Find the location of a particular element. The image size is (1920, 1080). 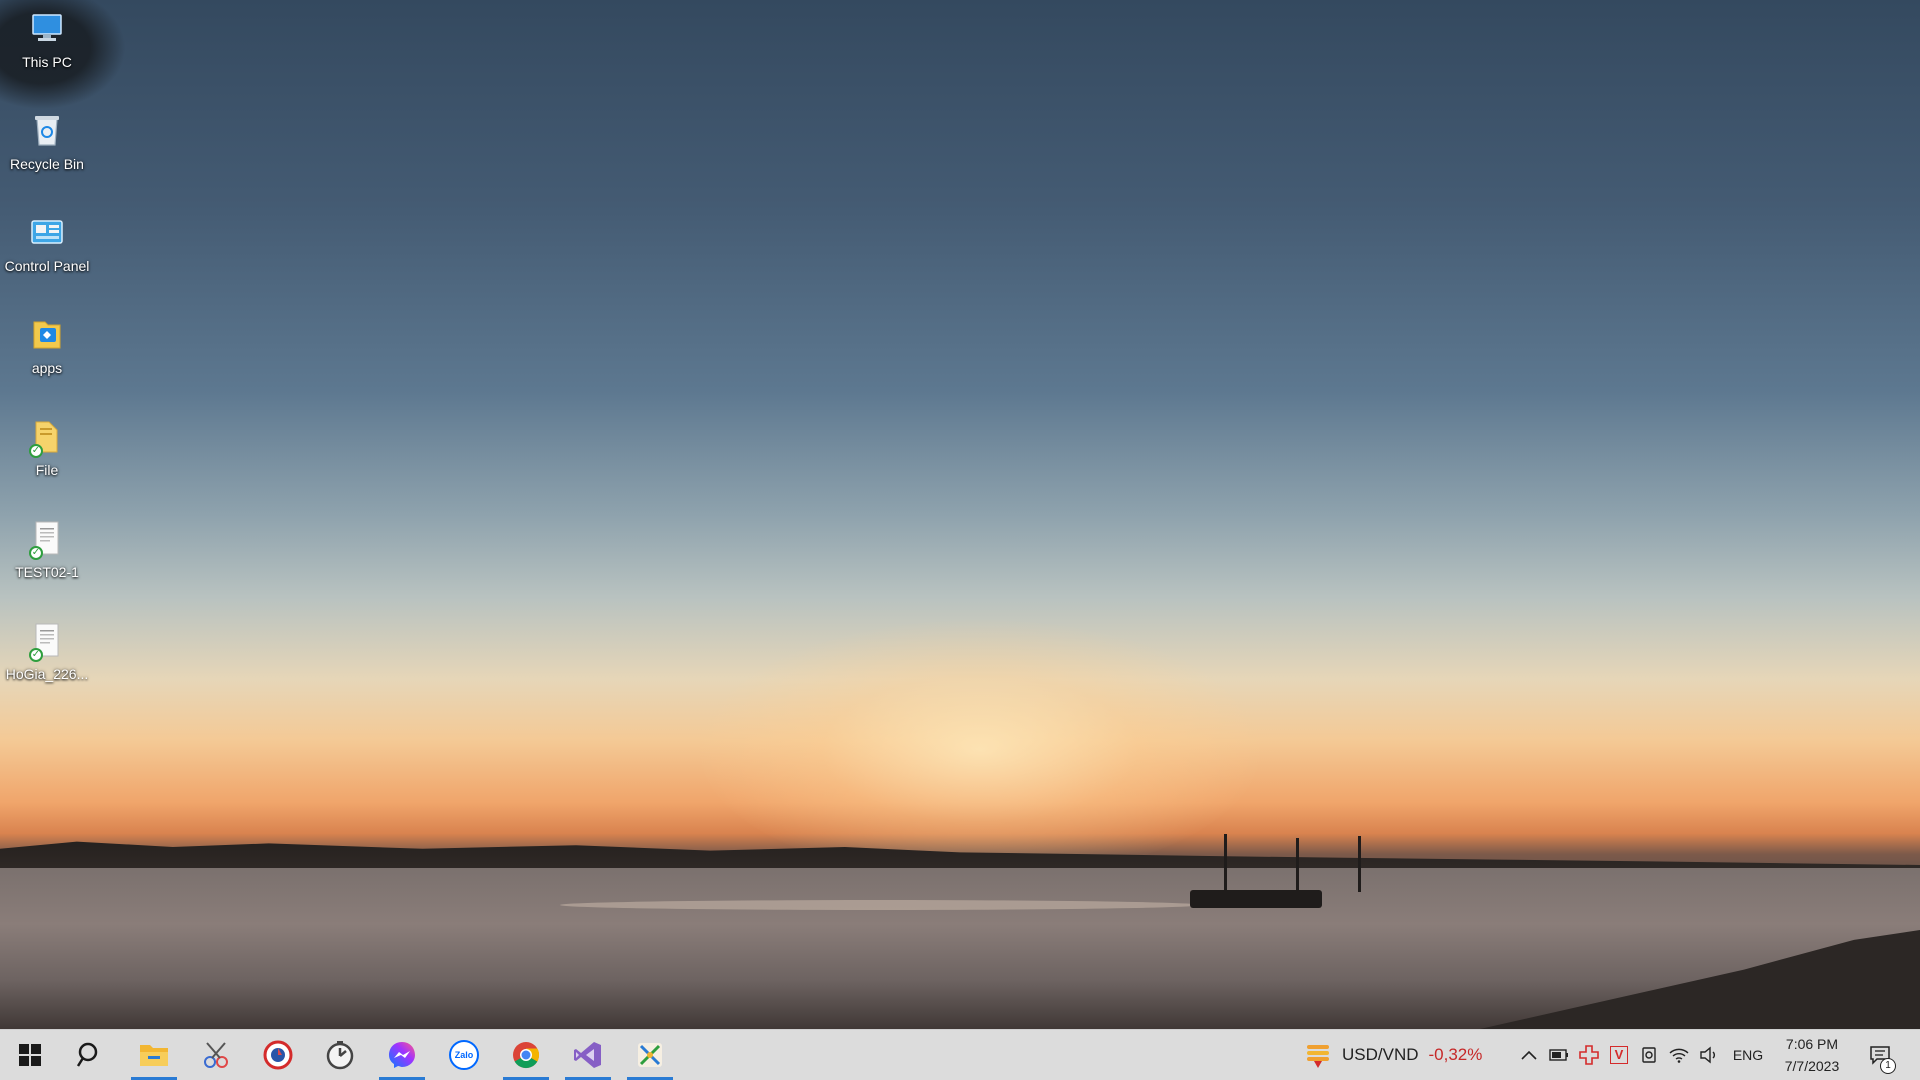

clock-app-icon is located at coordinates (340, 1055).